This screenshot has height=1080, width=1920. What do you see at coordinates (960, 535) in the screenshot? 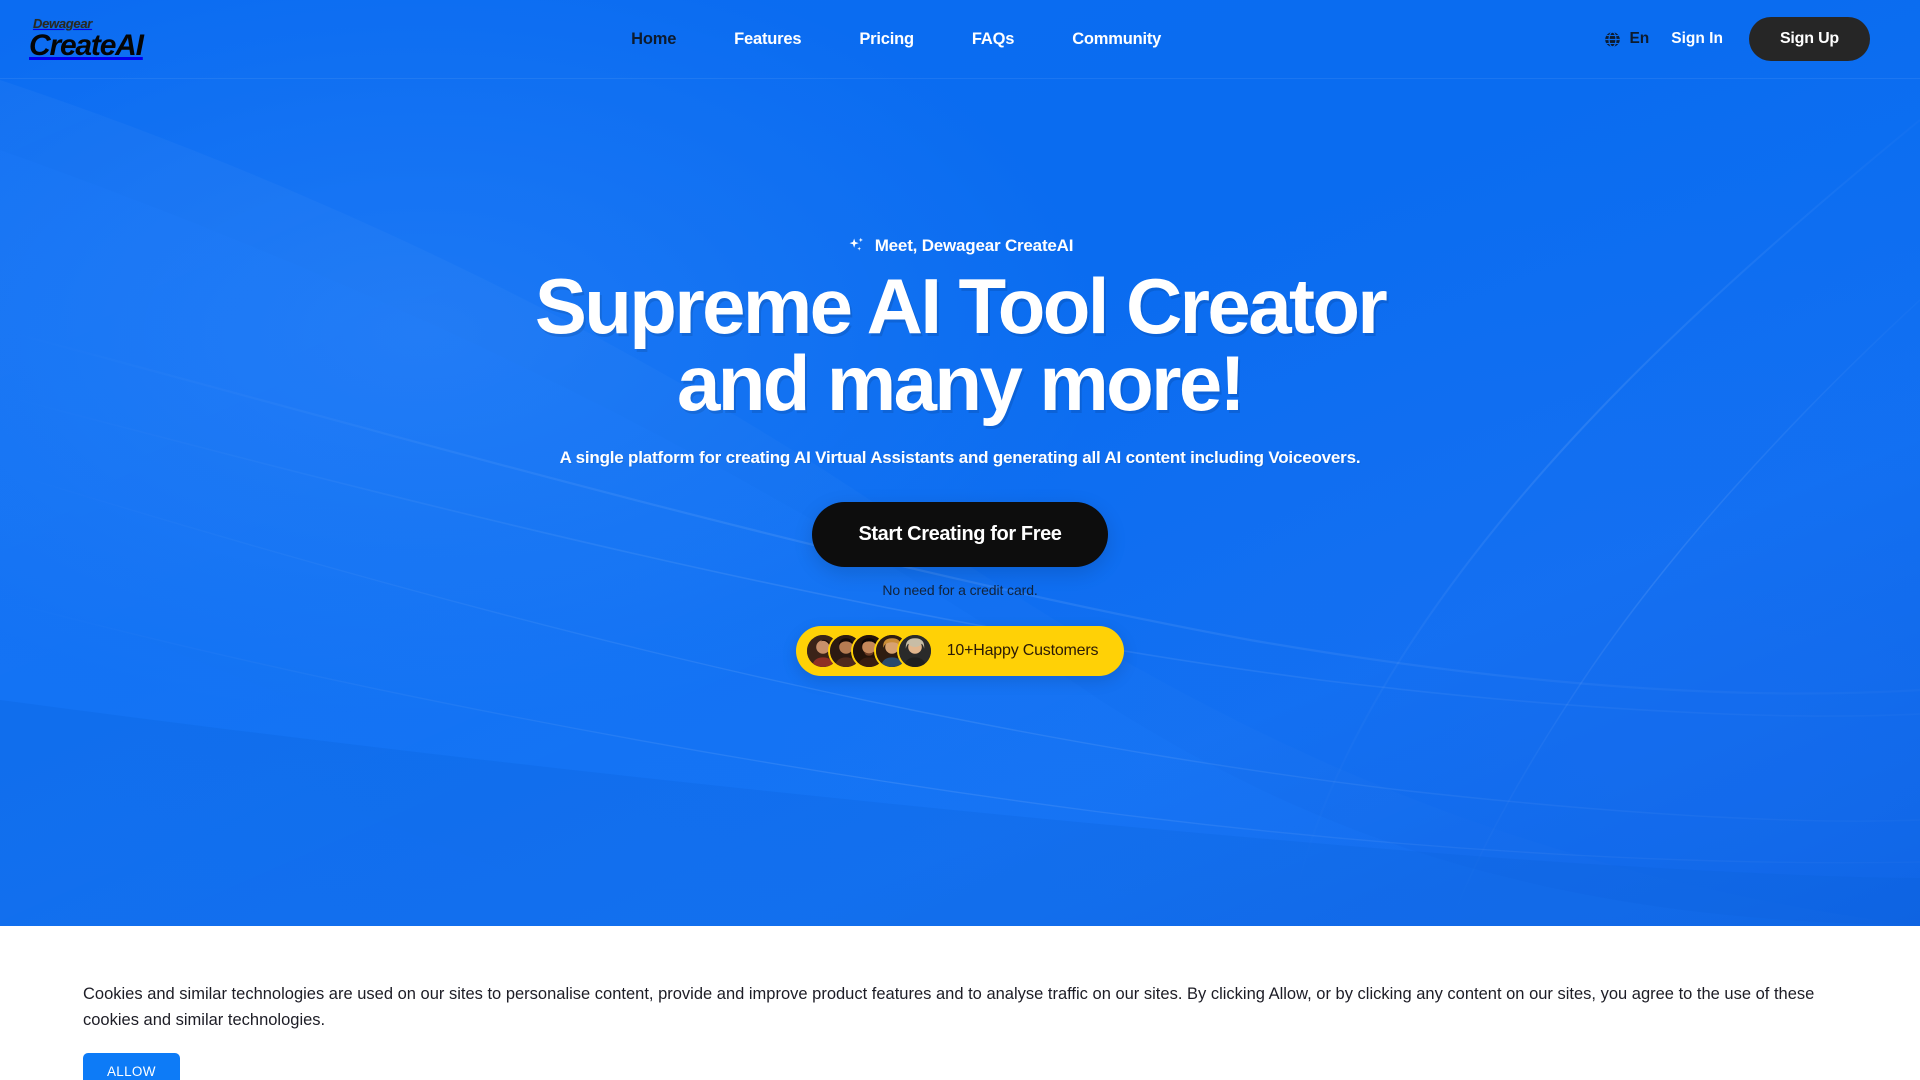
I see `start-creating-button: Start Creating for Free` at bounding box center [960, 535].